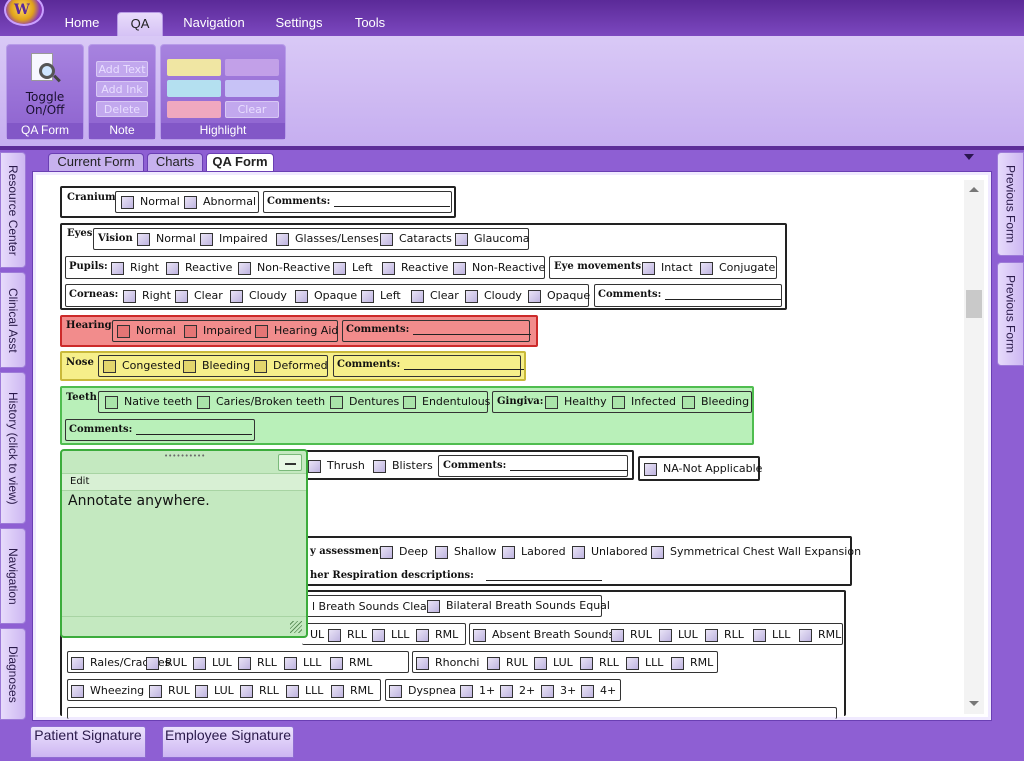 This screenshot has width=1024, height=761. Describe the element at coordinates (690, 294) in the screenshot. I see `eyes-comments-field: Comments:` at that location.